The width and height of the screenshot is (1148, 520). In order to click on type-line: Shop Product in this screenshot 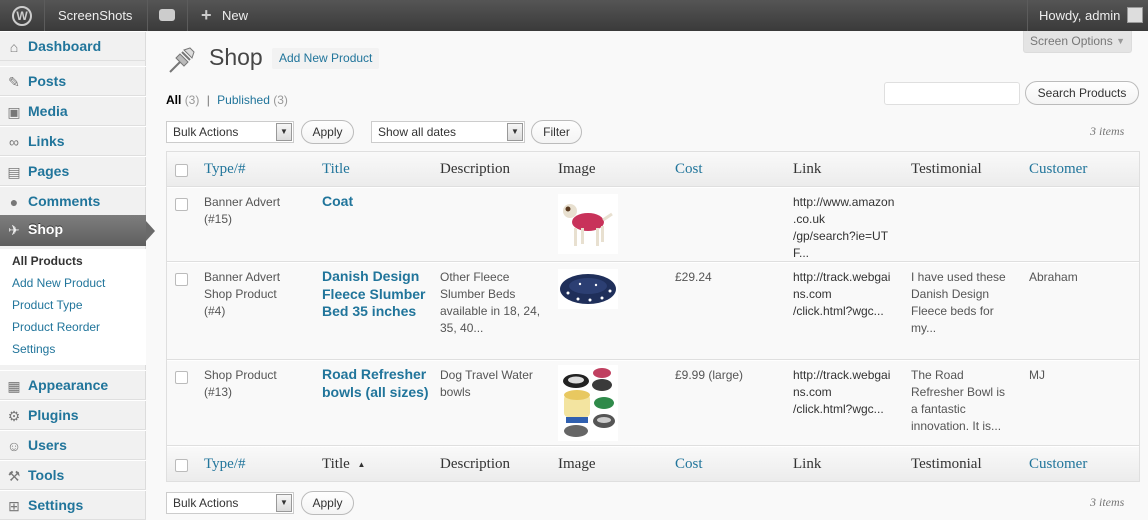, I will do `click(240, 294)`.